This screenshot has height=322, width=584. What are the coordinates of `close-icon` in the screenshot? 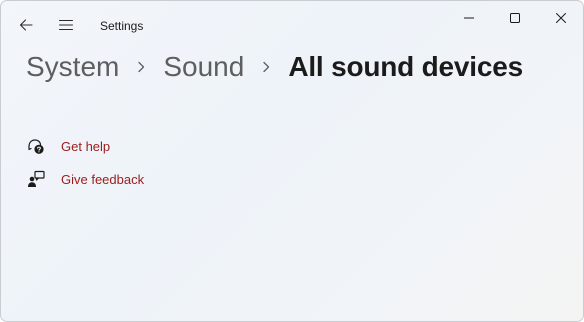 It's located at (561, 18).